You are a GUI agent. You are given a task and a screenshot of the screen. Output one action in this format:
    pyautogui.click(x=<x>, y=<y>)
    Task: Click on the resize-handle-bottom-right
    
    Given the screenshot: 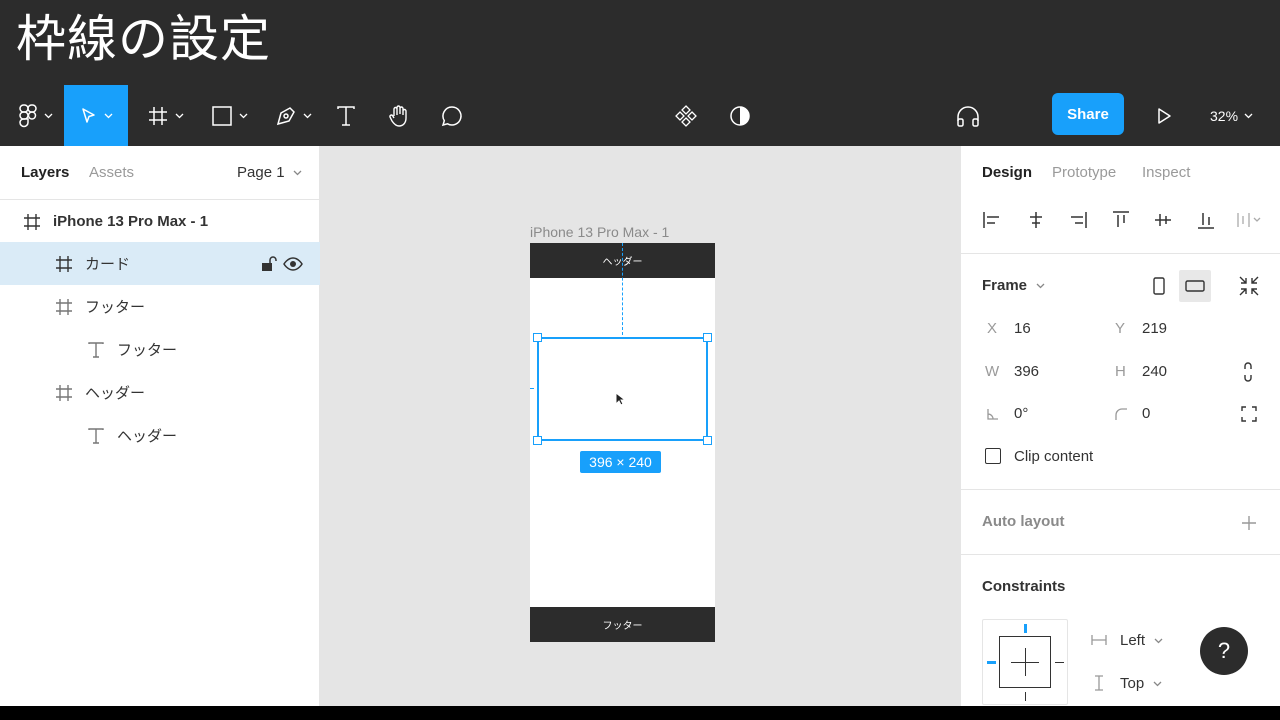 What is the action you would take?
    pyautogui.click(x=707, y=440)
    